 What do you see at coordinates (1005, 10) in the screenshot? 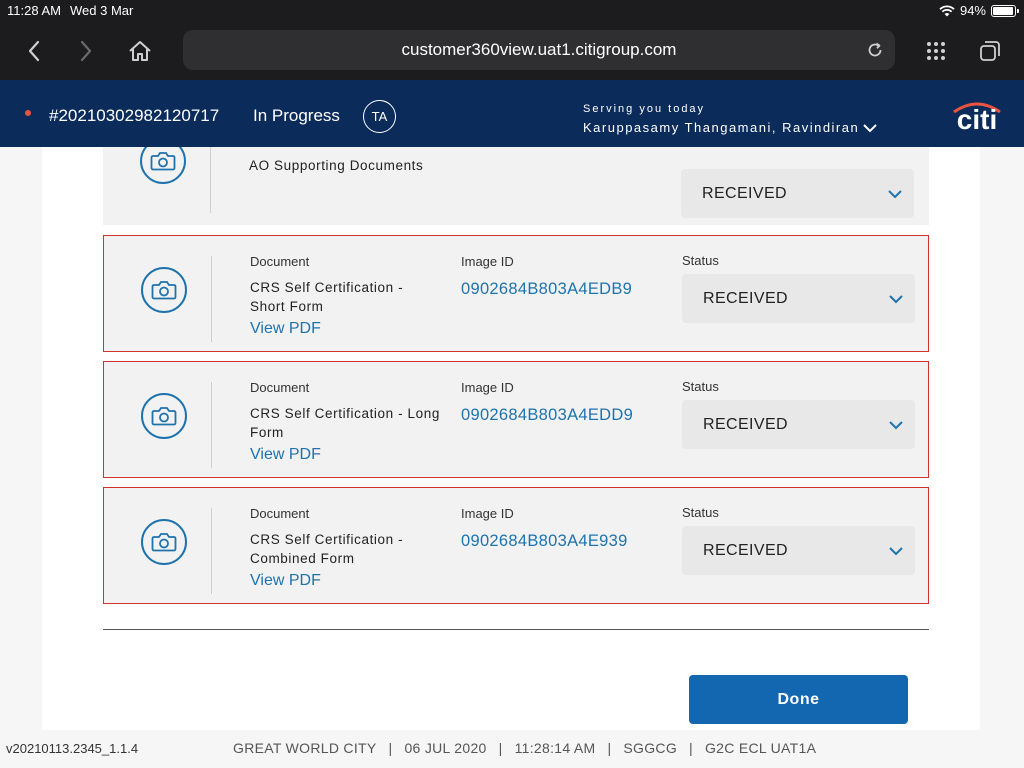
I see `battery-icon` at bounding box center [1005, 10].